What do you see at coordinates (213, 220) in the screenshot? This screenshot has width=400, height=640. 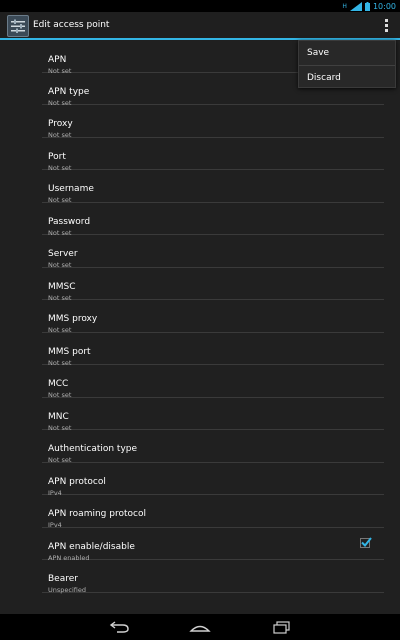 I see `preference-item: Password Not set` at bounding box center [213, 220].